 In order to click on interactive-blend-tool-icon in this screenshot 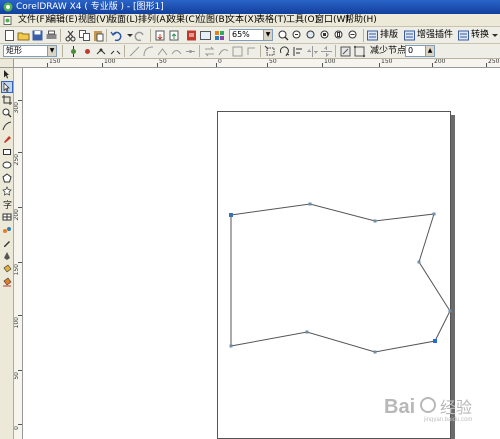, I will do `click(7, 230)`.